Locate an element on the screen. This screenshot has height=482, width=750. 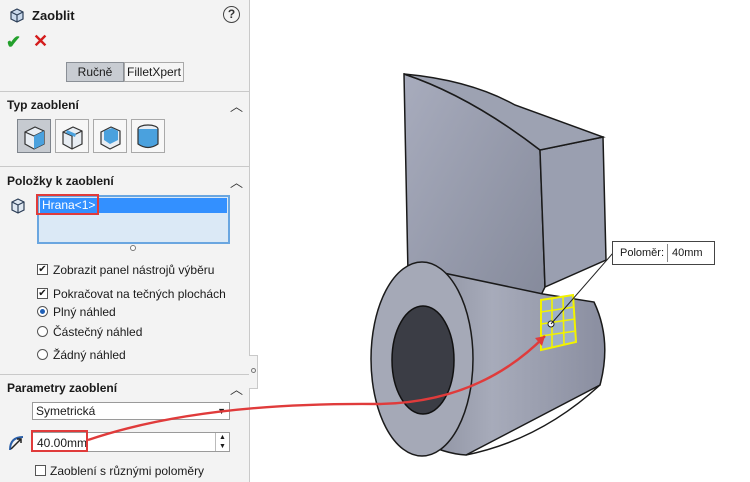
radius-callout: Poloměr: 40mm is located at coordinates (663, 253).